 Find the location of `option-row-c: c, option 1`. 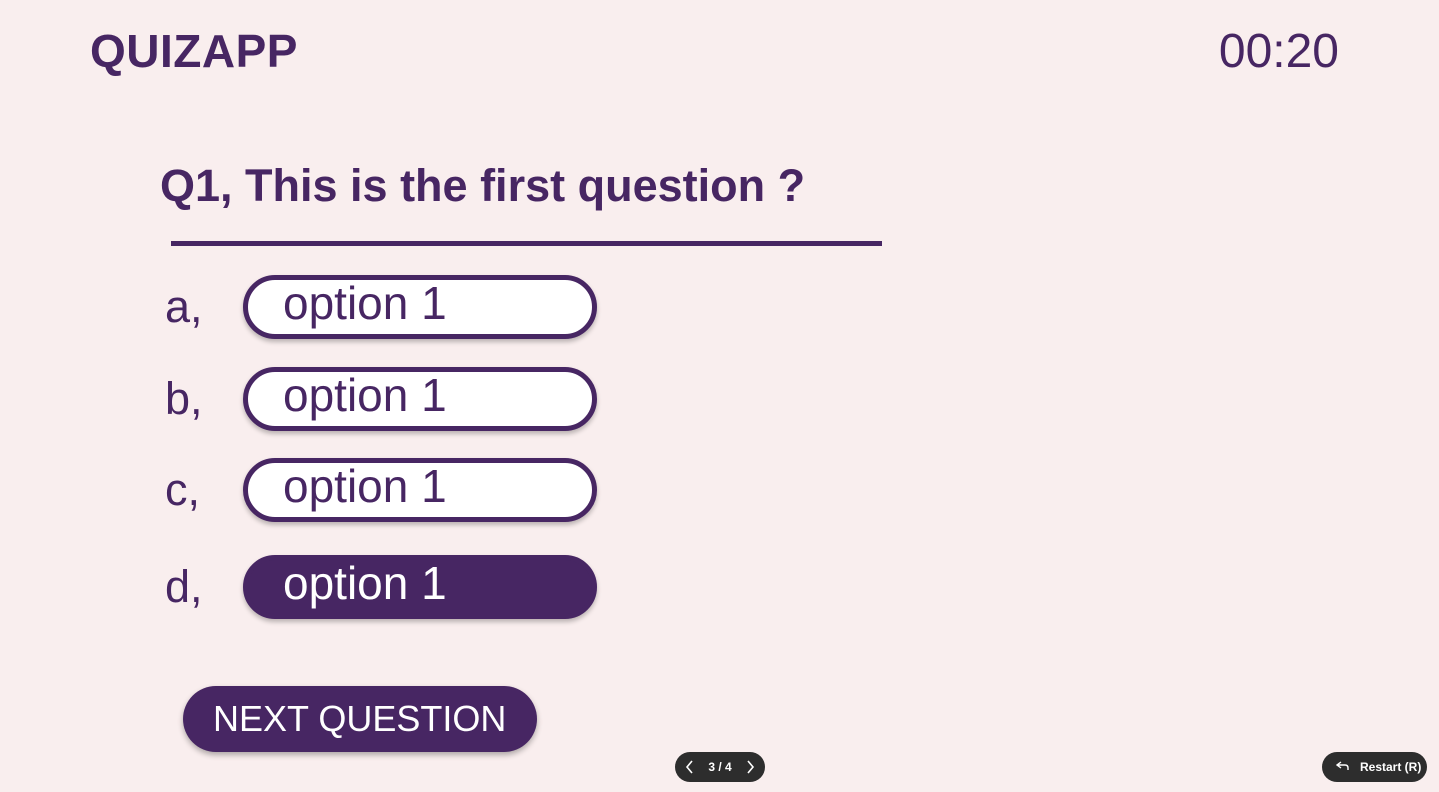

option-row-c: c, option 1 is located at coordinates (381, 490).